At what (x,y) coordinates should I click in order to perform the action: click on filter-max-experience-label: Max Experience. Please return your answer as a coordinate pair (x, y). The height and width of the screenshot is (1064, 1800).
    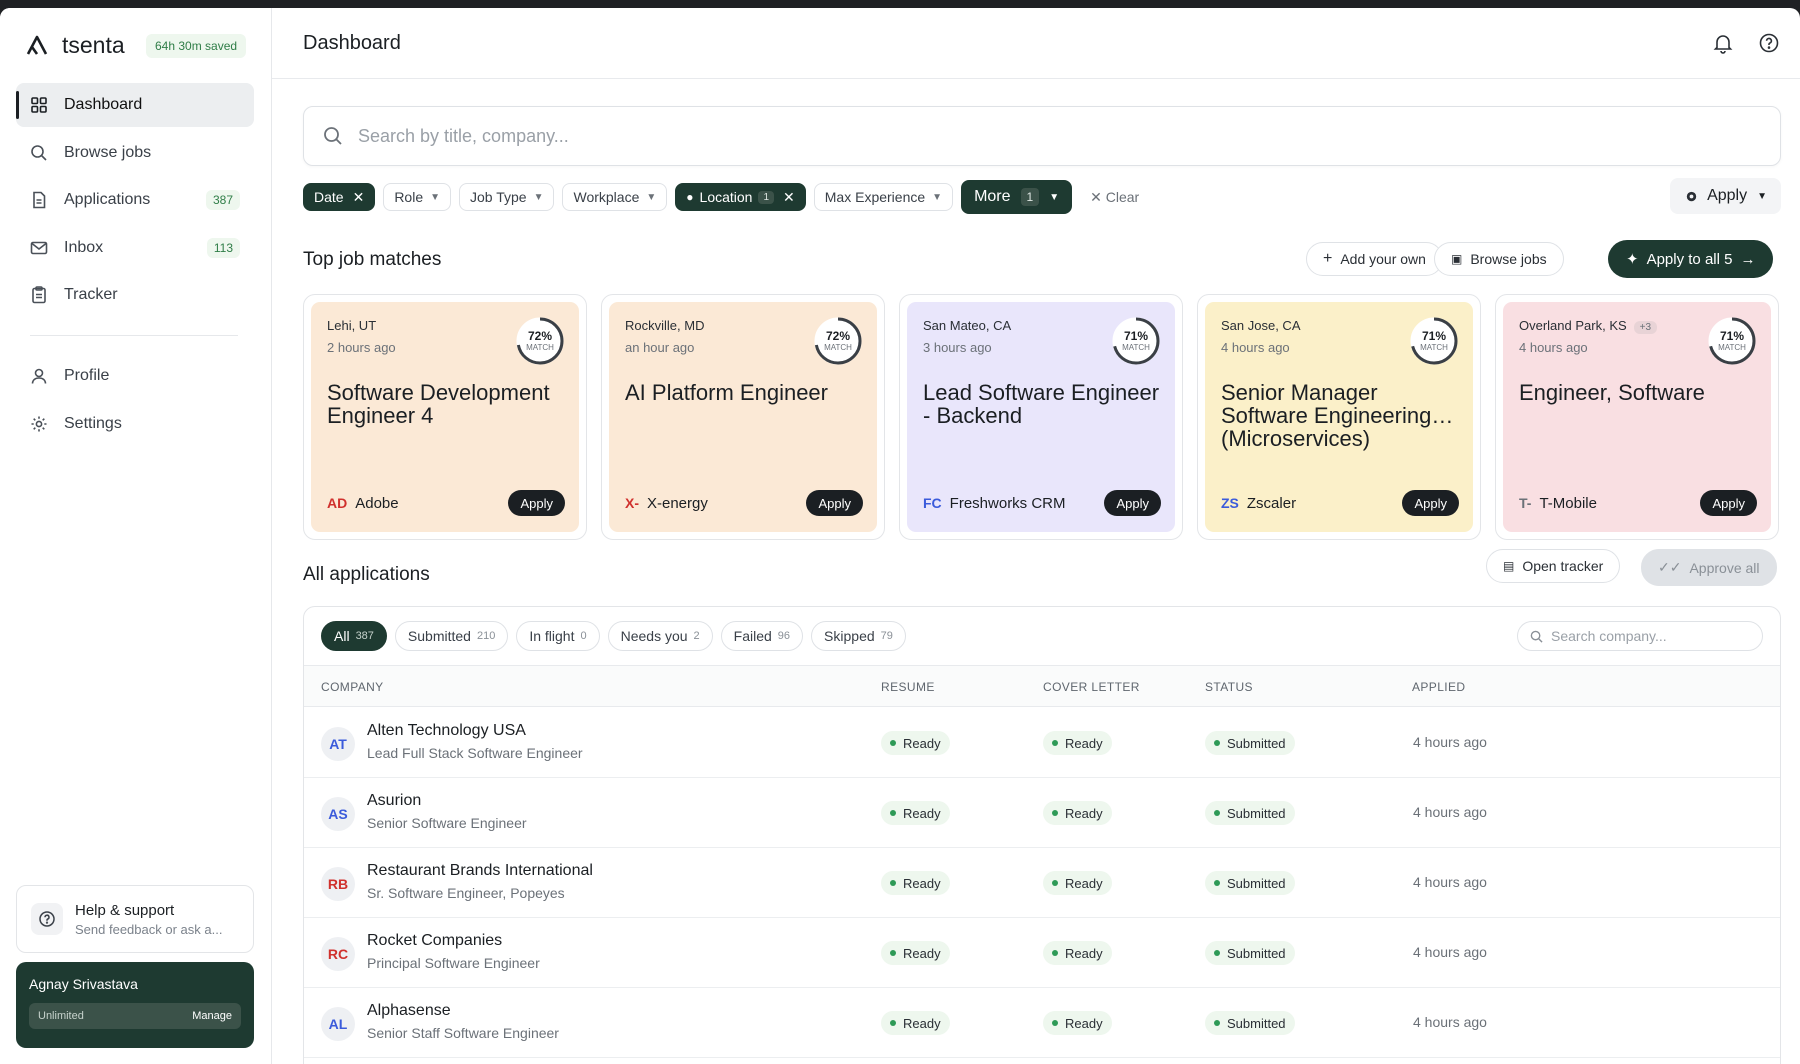
    Looking at the image, I should click on (875, 197).